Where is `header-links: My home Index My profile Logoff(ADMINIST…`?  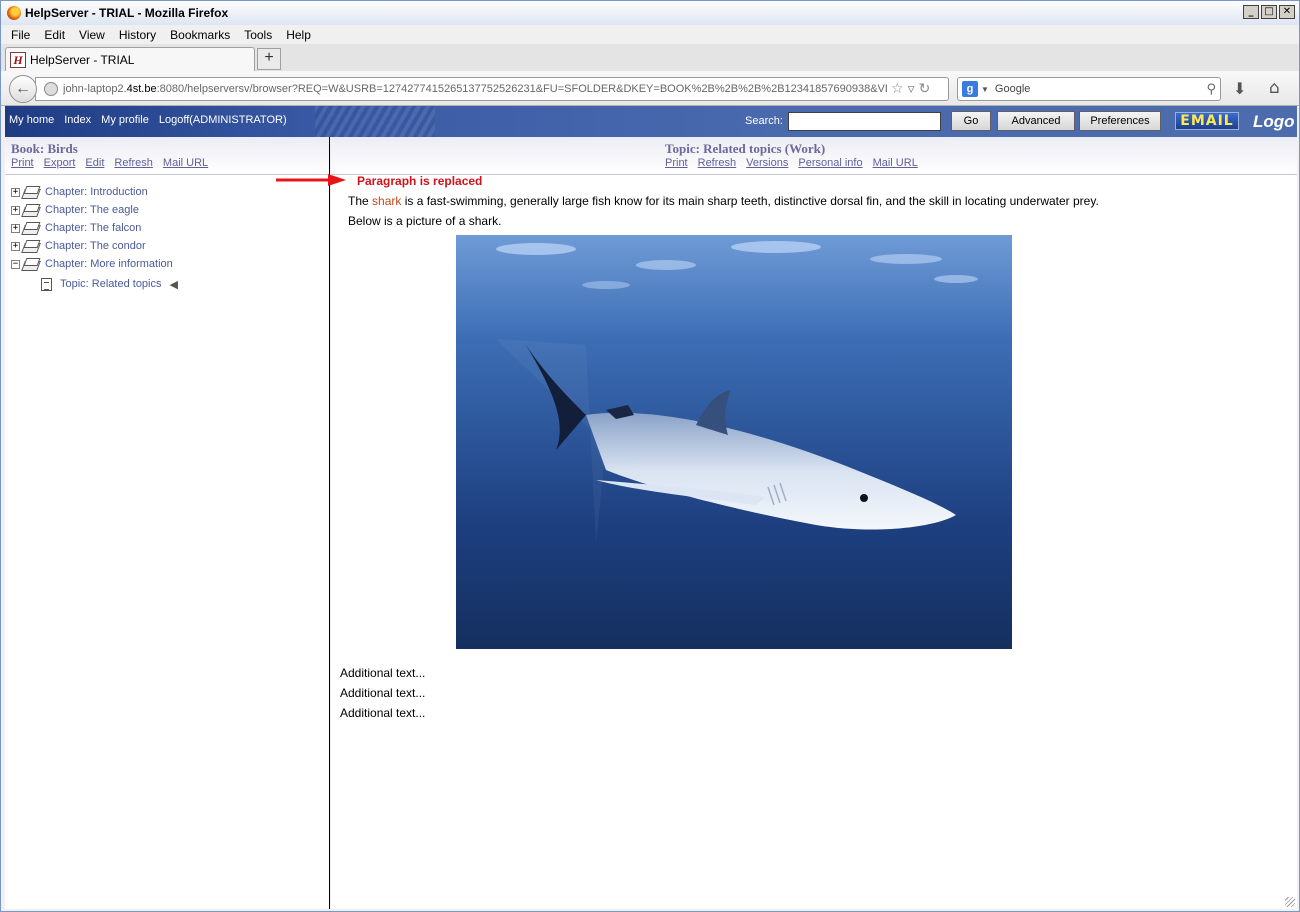
header-links: My home Index My profile Logoff(ADMINIST… is located at coordinates (148, 120).